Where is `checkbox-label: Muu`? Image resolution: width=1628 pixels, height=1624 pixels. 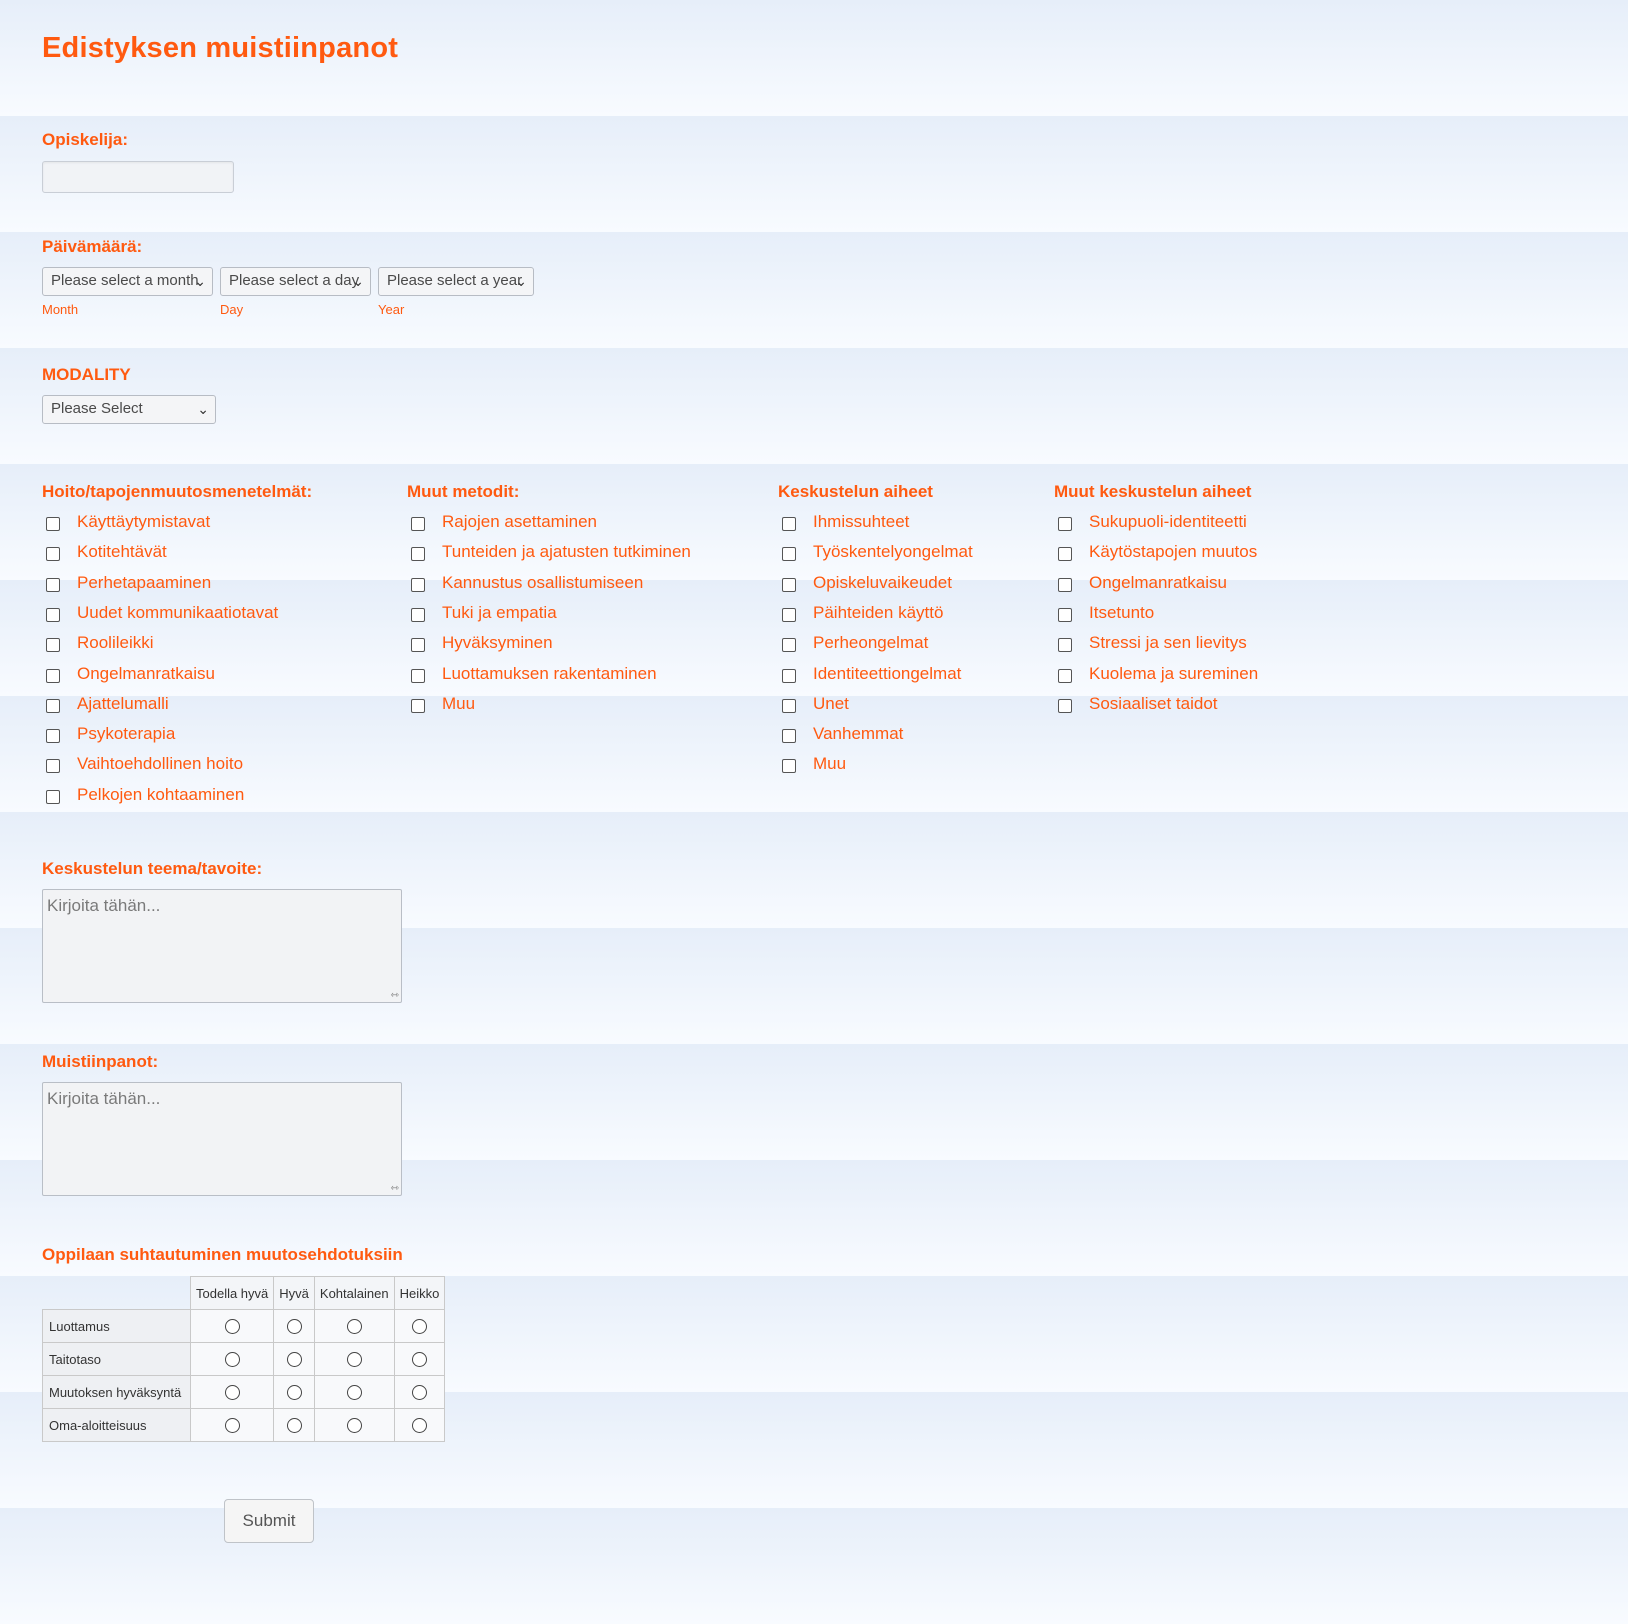
checkbox-label: Muu is located at coordinates (459, 703).